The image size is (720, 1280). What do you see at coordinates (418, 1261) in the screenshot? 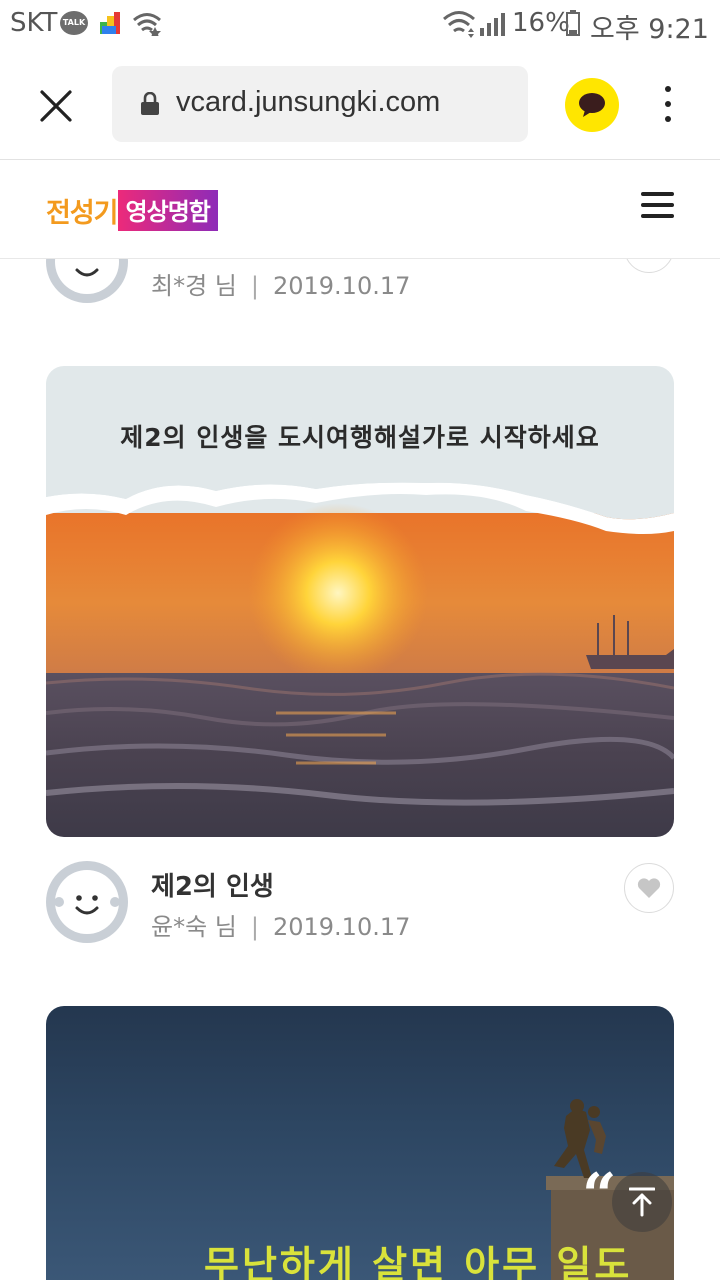
I see `image-caption: 무난하게 살면 아무 일도` at bounding box center [418, 1261].